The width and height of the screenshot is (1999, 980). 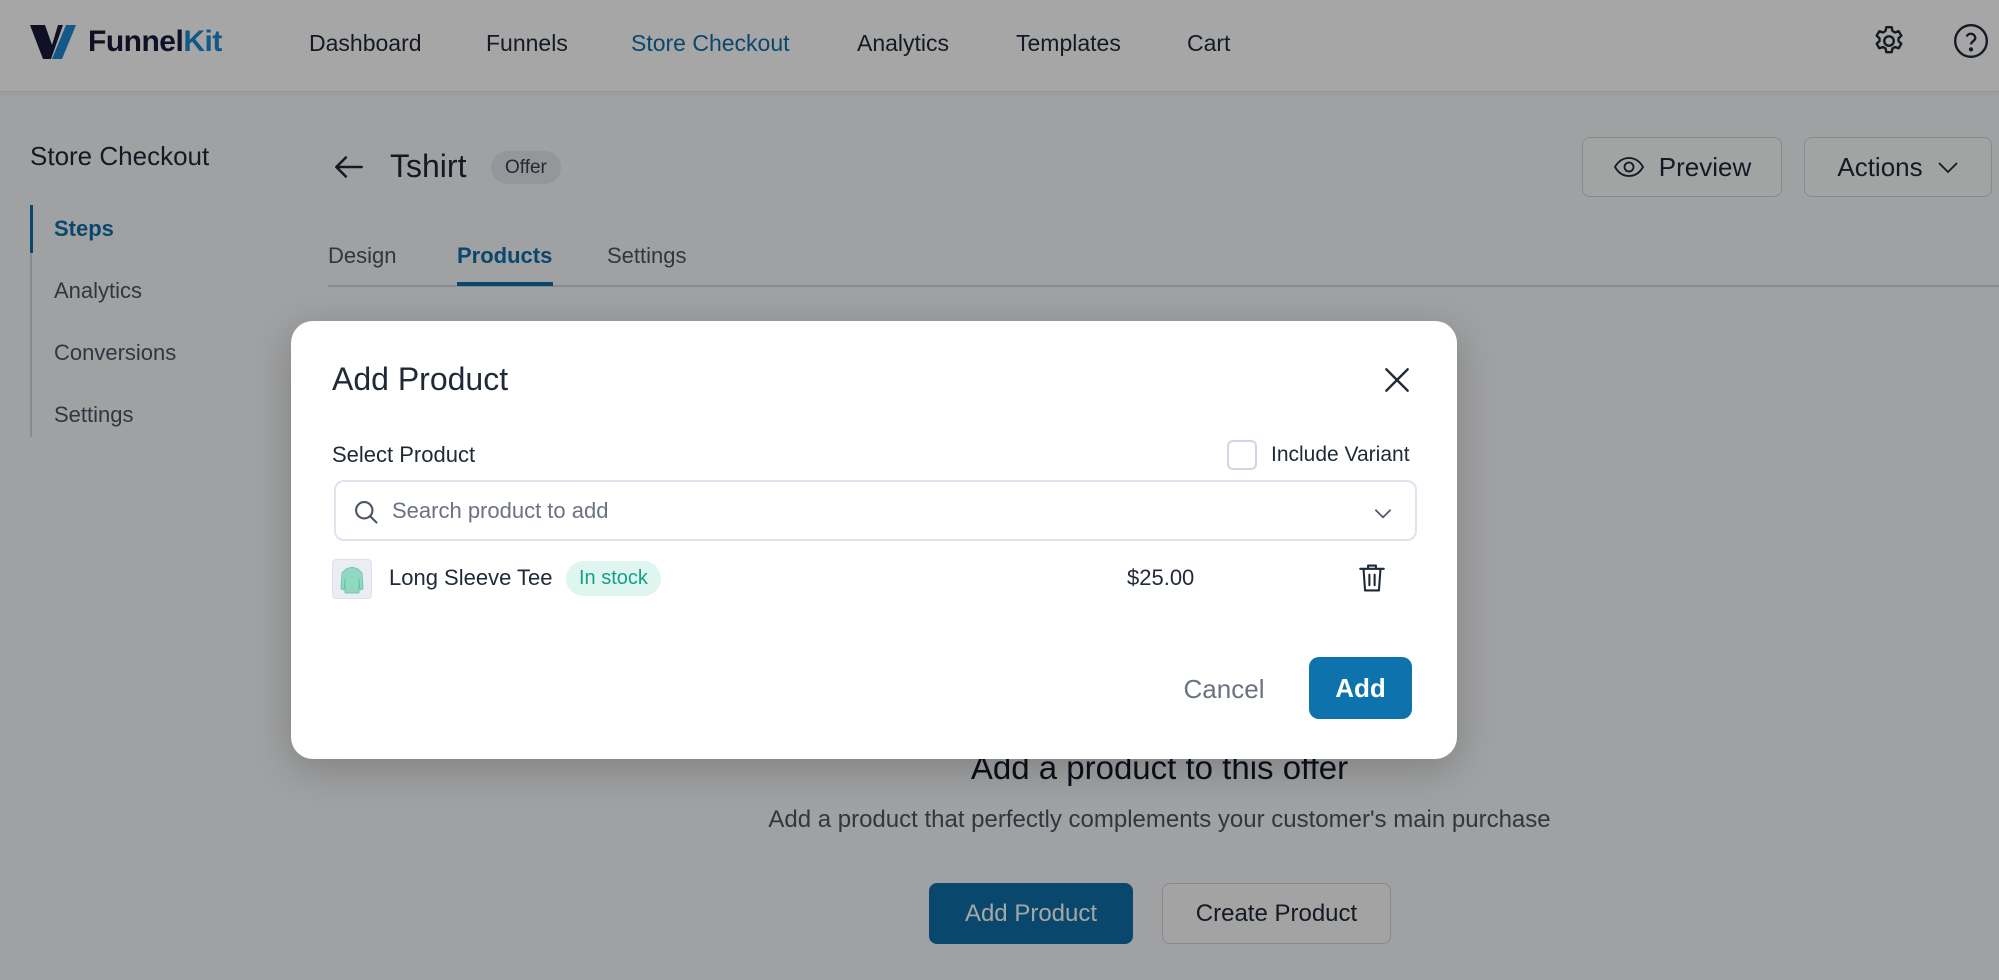 I want to click on product-list-item: Long Sleeve Tee In stock $25.00, so click(x=874, y=579).